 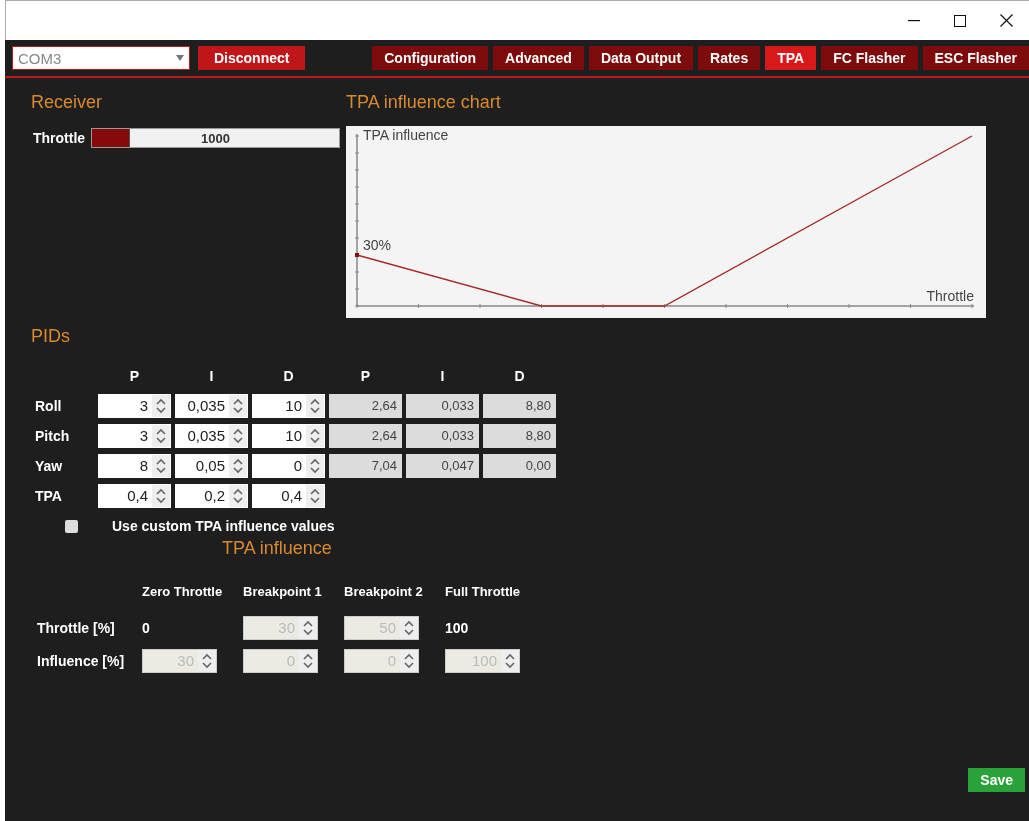 What do you see at coordinates (869, 58) in the screenshot?
I see `tab: FC Flasher` at bounding box center [869, 58].